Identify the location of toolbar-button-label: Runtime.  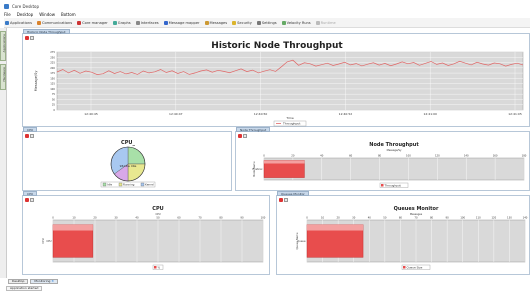
(328, 22).